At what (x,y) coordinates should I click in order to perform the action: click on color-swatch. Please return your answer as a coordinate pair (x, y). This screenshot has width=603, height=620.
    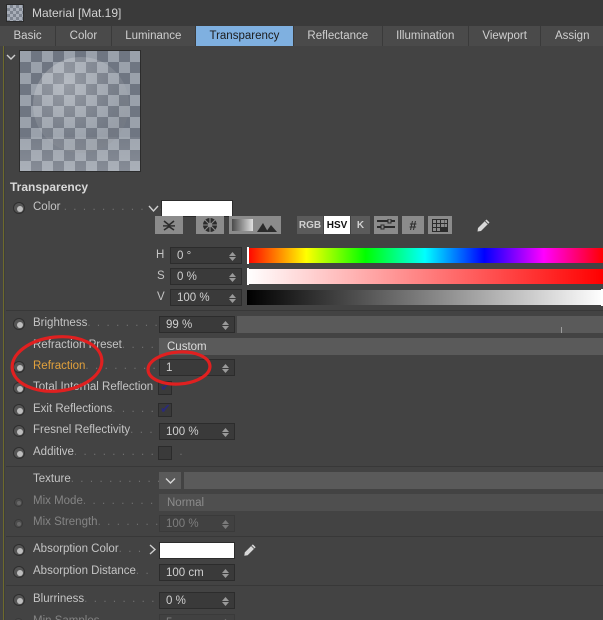
    Looking at the image, I should click on (197, 208).